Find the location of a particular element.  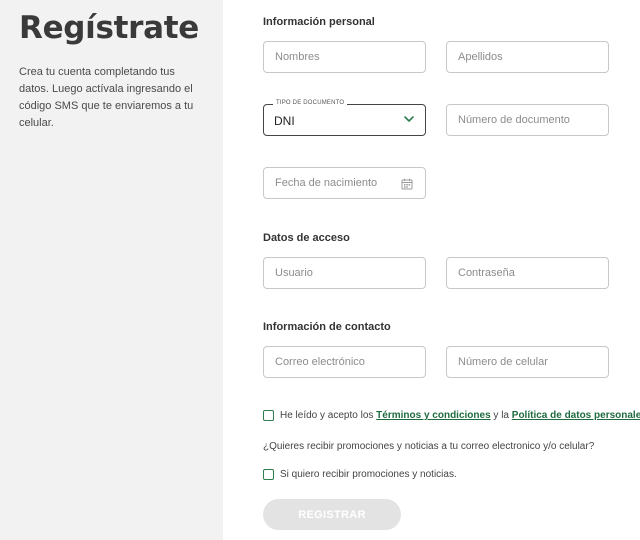

email-input is located at coordinates (344, 362).